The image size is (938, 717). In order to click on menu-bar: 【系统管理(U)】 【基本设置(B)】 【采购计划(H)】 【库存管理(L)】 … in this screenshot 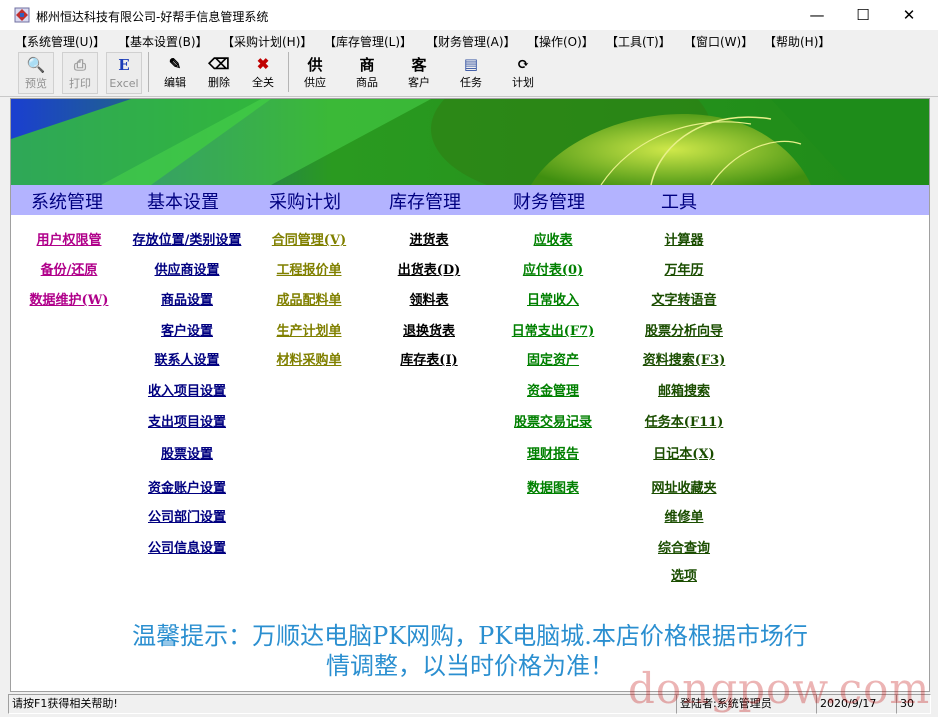, I will do `click(469, 40)`.